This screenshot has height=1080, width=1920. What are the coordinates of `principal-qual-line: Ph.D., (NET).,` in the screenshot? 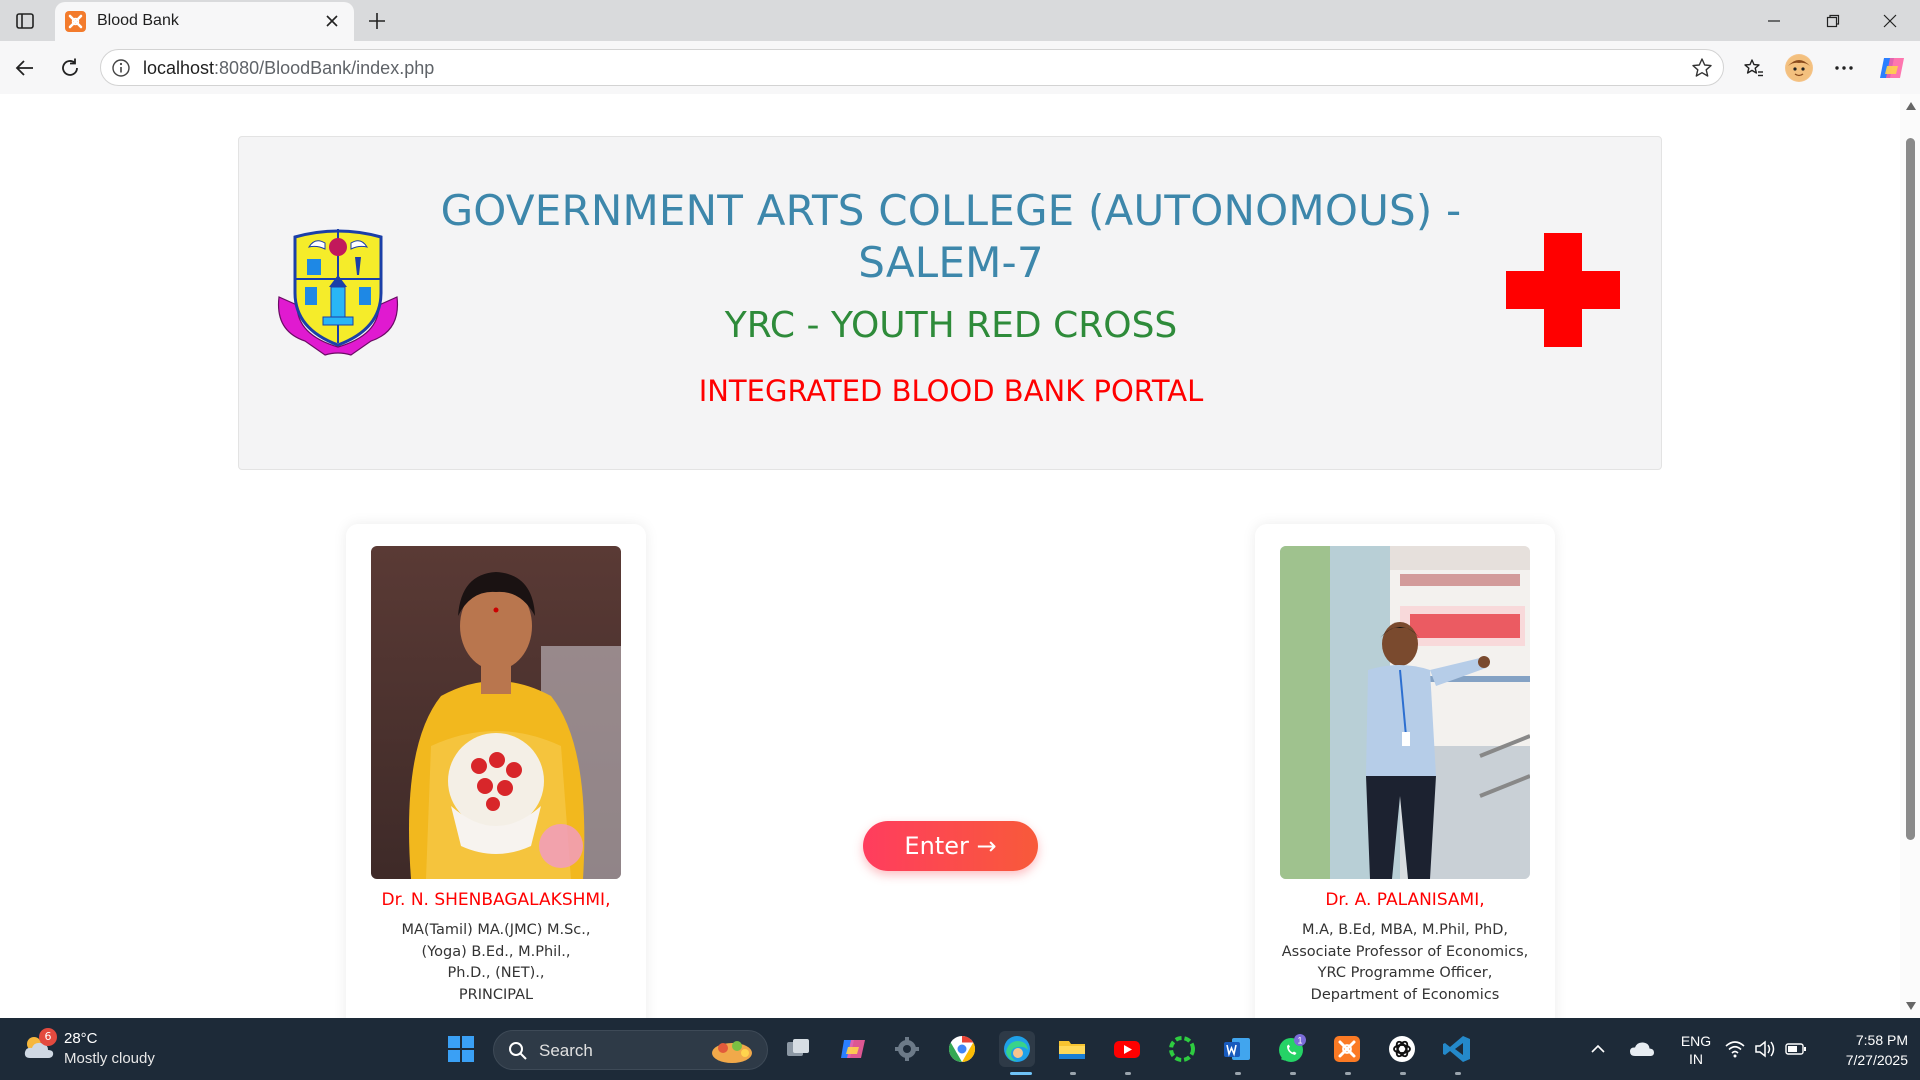 It's located at (496, 973).